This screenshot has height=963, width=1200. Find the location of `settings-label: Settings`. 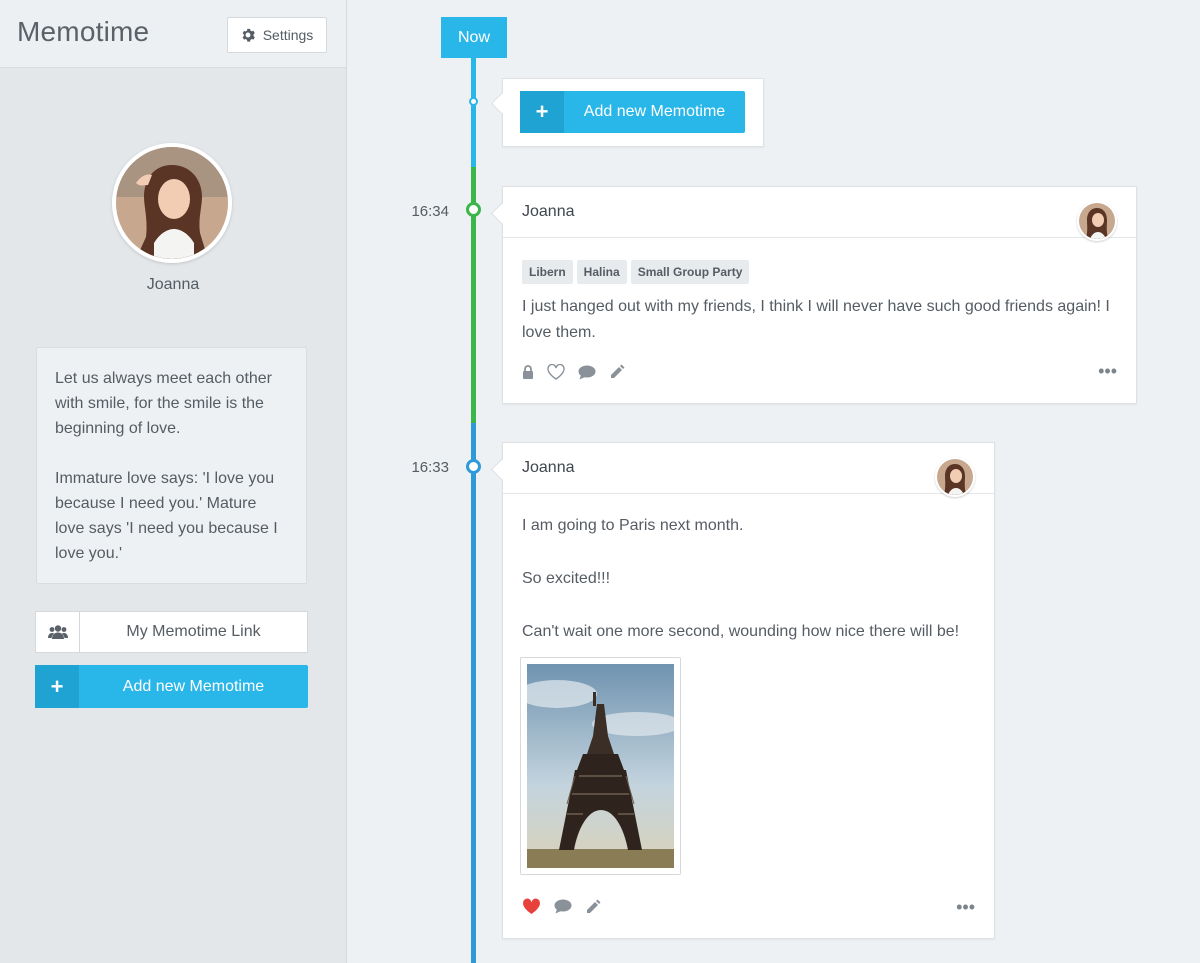

settings-label: Settings is located at coordinates (288, 35).